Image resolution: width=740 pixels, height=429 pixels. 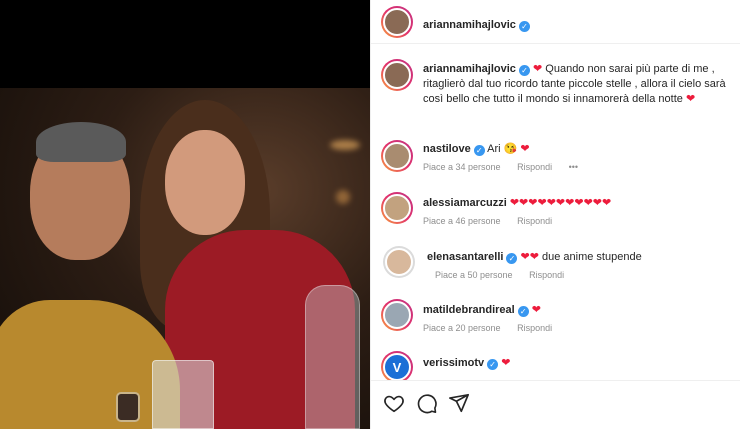 What do you see at coordinates (469, 310) in the screenshot?
I see `comment-username: matildebrandireal` at bounding box center [469, 310].